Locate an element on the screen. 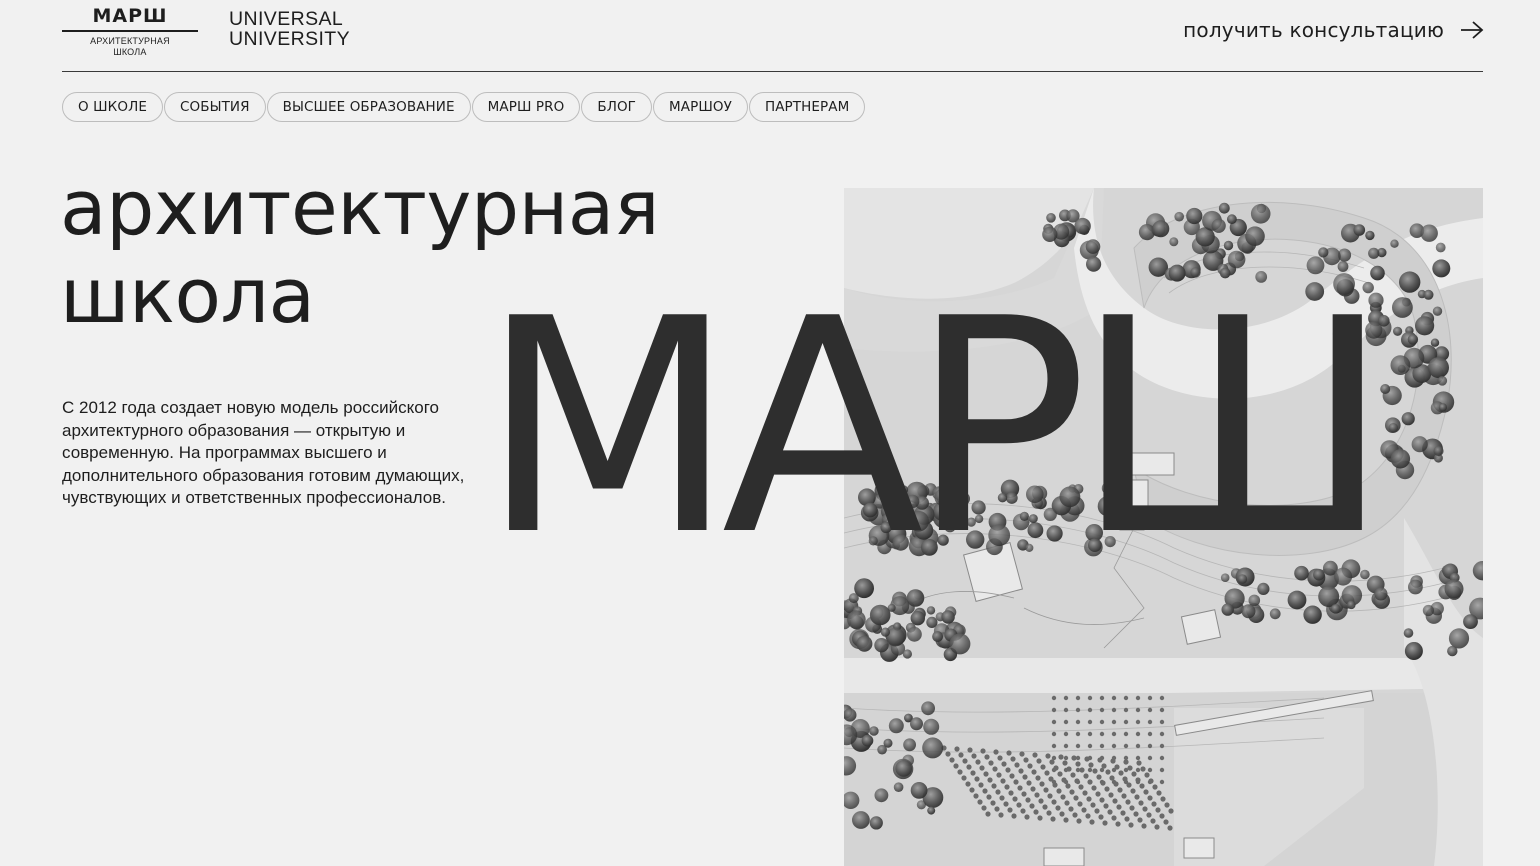 The height and width of the screenshot is (866, 1540). nav-item-marsh-pro: МАРШ PRO is located at coordinates (526, 107).